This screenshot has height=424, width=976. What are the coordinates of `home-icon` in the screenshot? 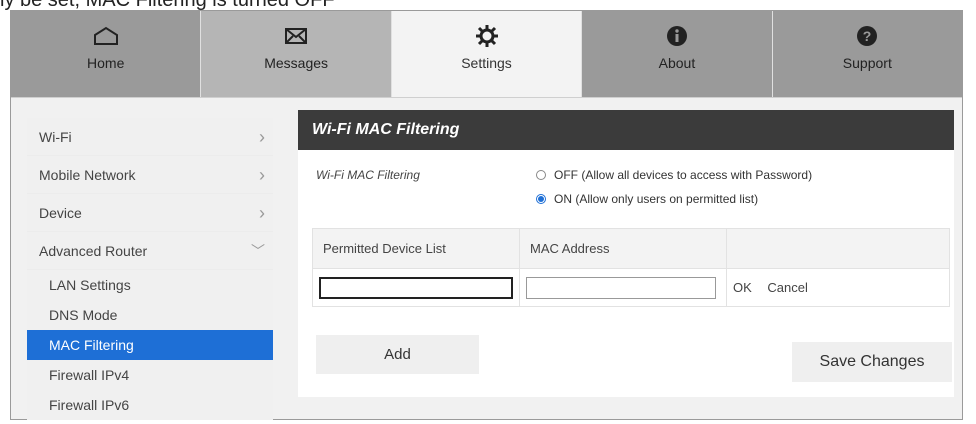 It's located at (106, 36).